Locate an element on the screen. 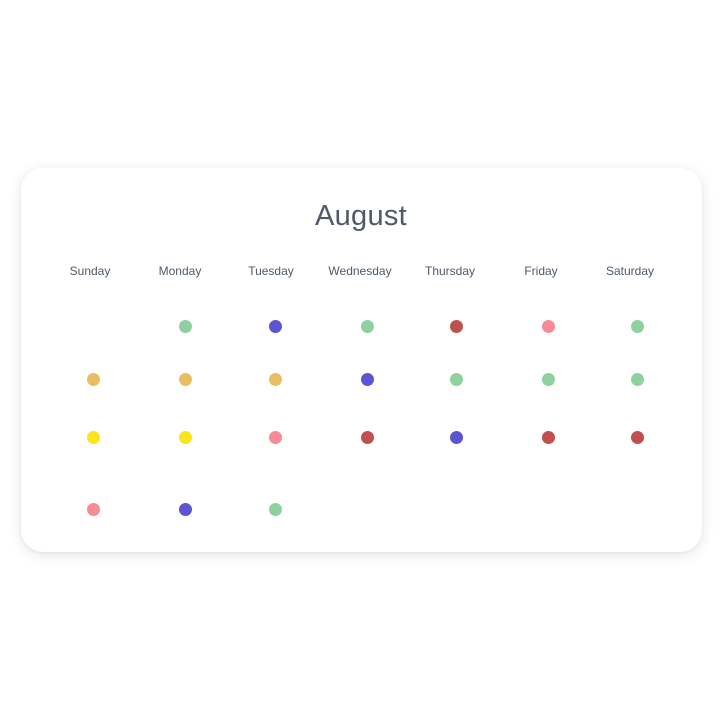 The width and height of the screenshot is (722, 722). weekday-saturday: Saturday is located at coordinates (630, 271).